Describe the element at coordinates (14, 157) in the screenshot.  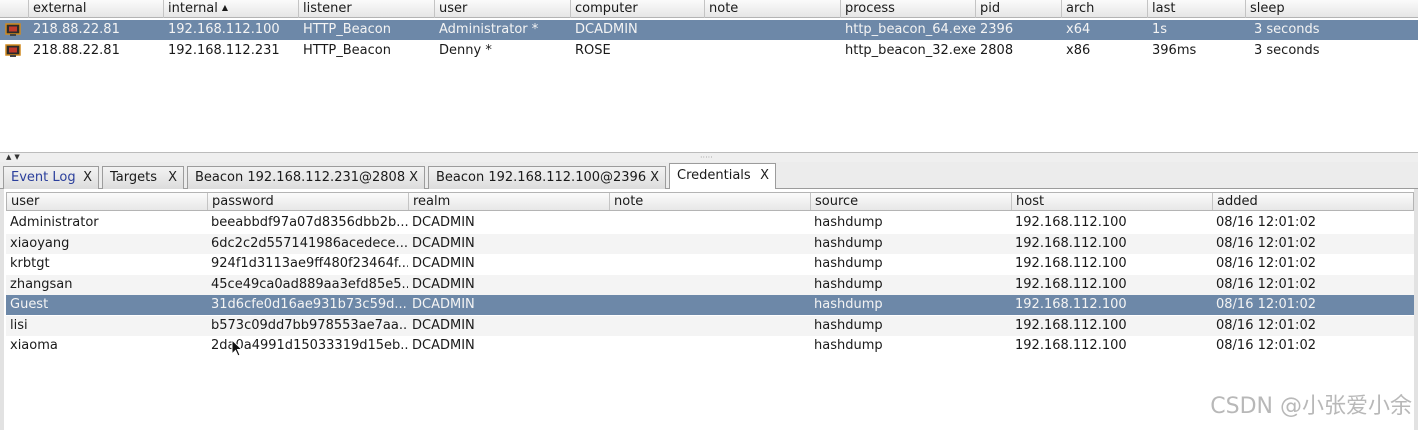
I see `collapse-arrows-icon: ▲▼` at that location.